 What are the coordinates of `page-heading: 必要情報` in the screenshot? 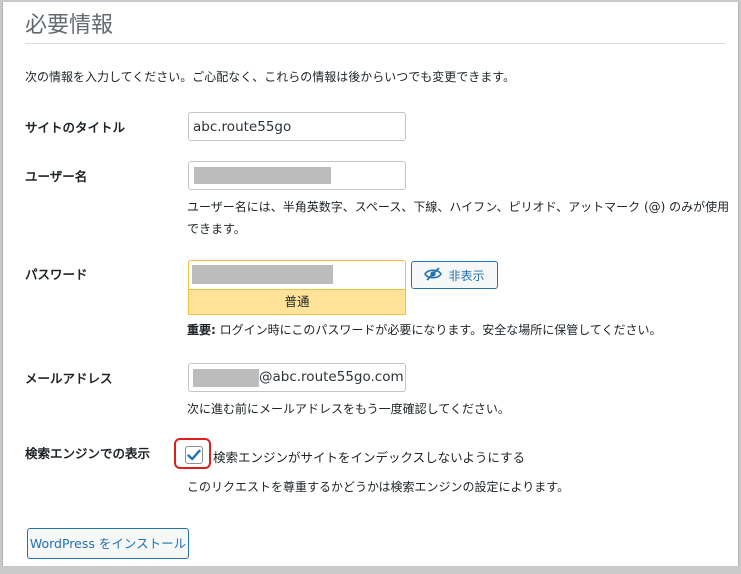 It's located at (69, 25).